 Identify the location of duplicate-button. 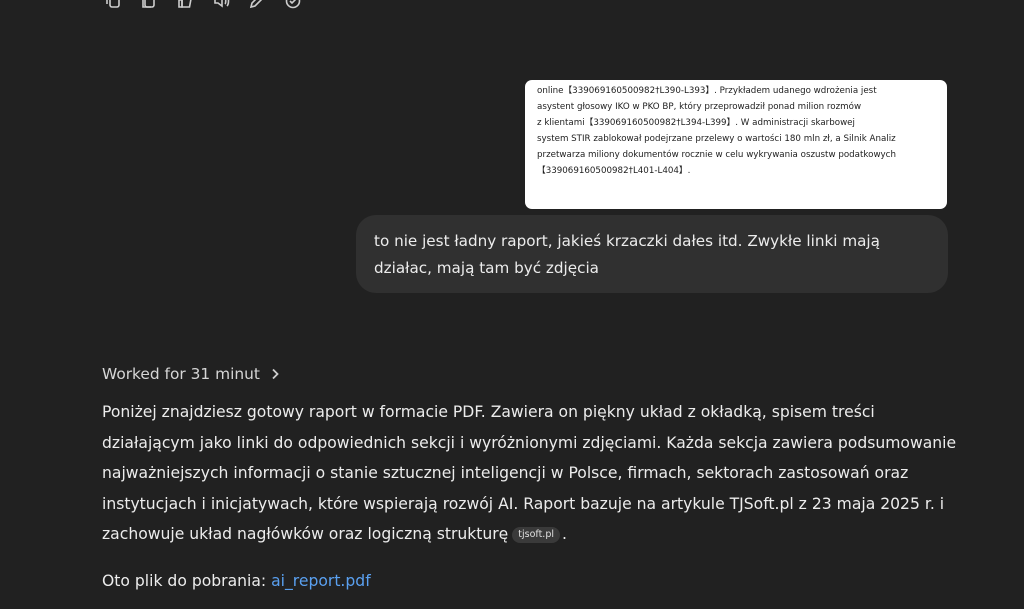
(149, 4).